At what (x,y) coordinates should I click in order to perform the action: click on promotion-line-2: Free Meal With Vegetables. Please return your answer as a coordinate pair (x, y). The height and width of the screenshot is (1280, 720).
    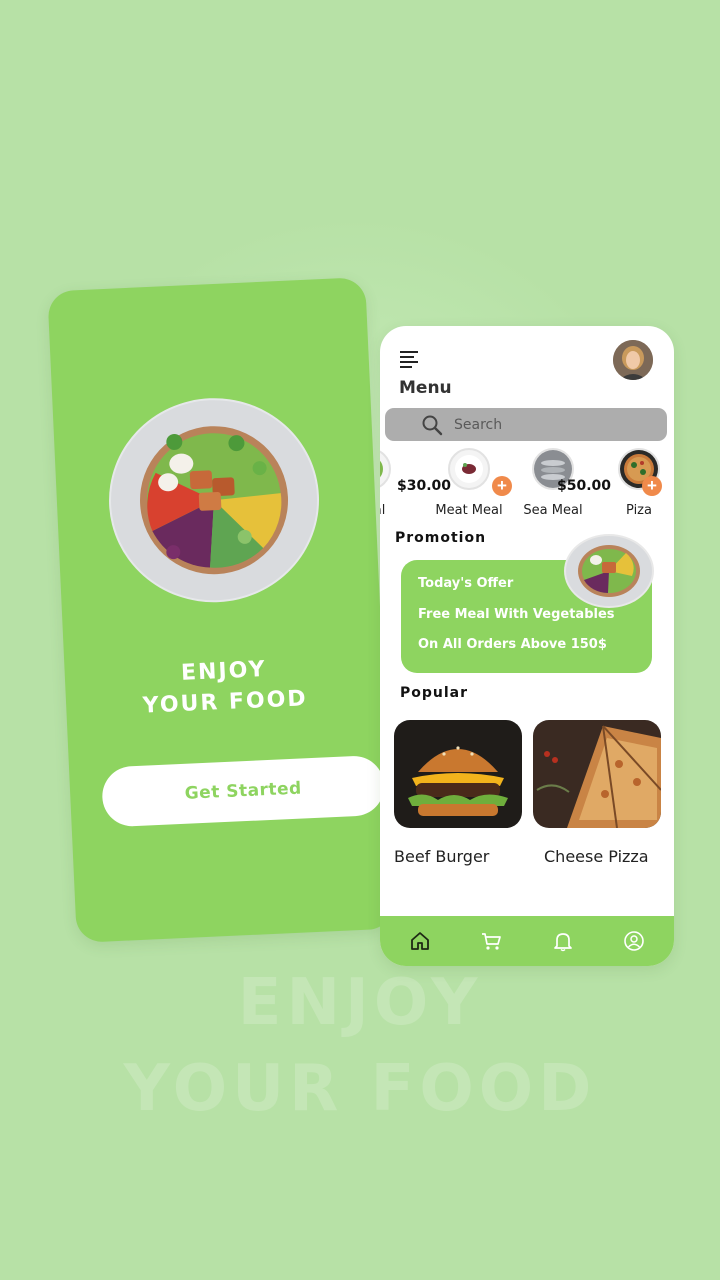
    Looking at the image, I should click on (516, 614).